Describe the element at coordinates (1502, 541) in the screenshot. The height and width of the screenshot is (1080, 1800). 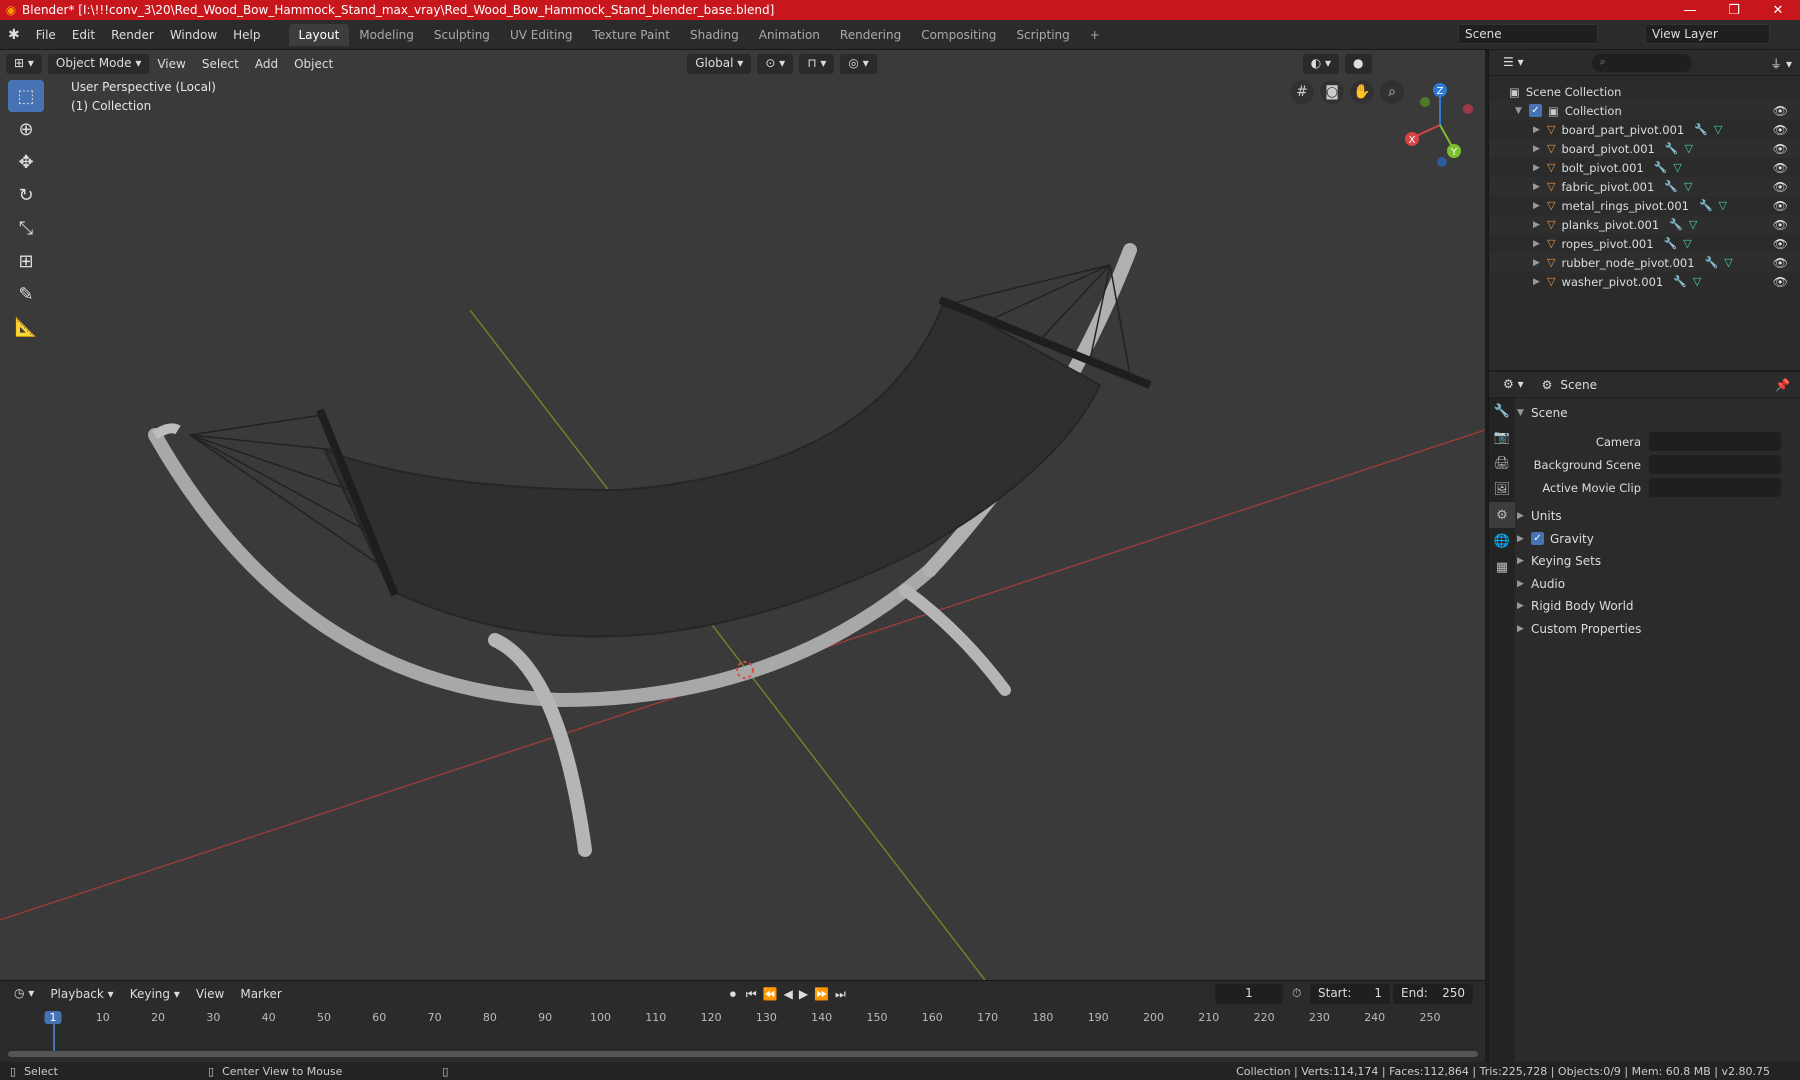
I see `world-tab-icon: 🌐` at that location.